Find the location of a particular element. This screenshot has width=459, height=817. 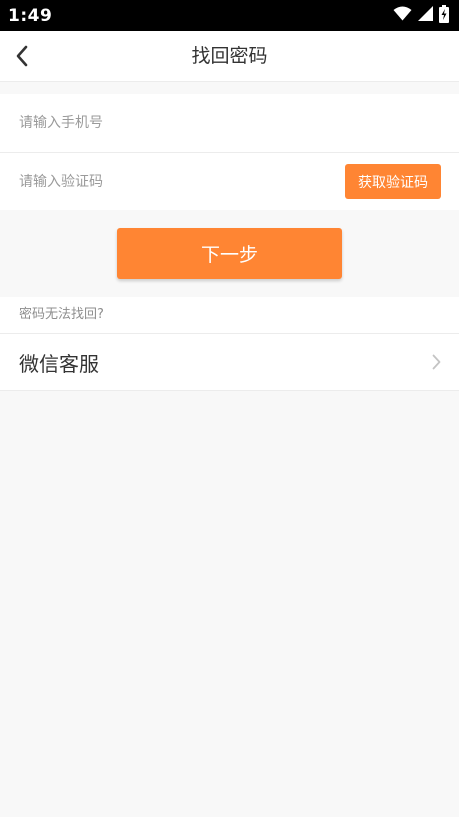

phone-row is located at coordinates (229, 123).